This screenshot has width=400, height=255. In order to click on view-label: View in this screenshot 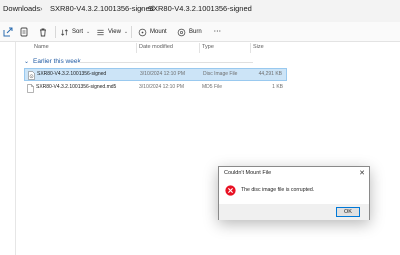, I will do `click(114, 32)`.